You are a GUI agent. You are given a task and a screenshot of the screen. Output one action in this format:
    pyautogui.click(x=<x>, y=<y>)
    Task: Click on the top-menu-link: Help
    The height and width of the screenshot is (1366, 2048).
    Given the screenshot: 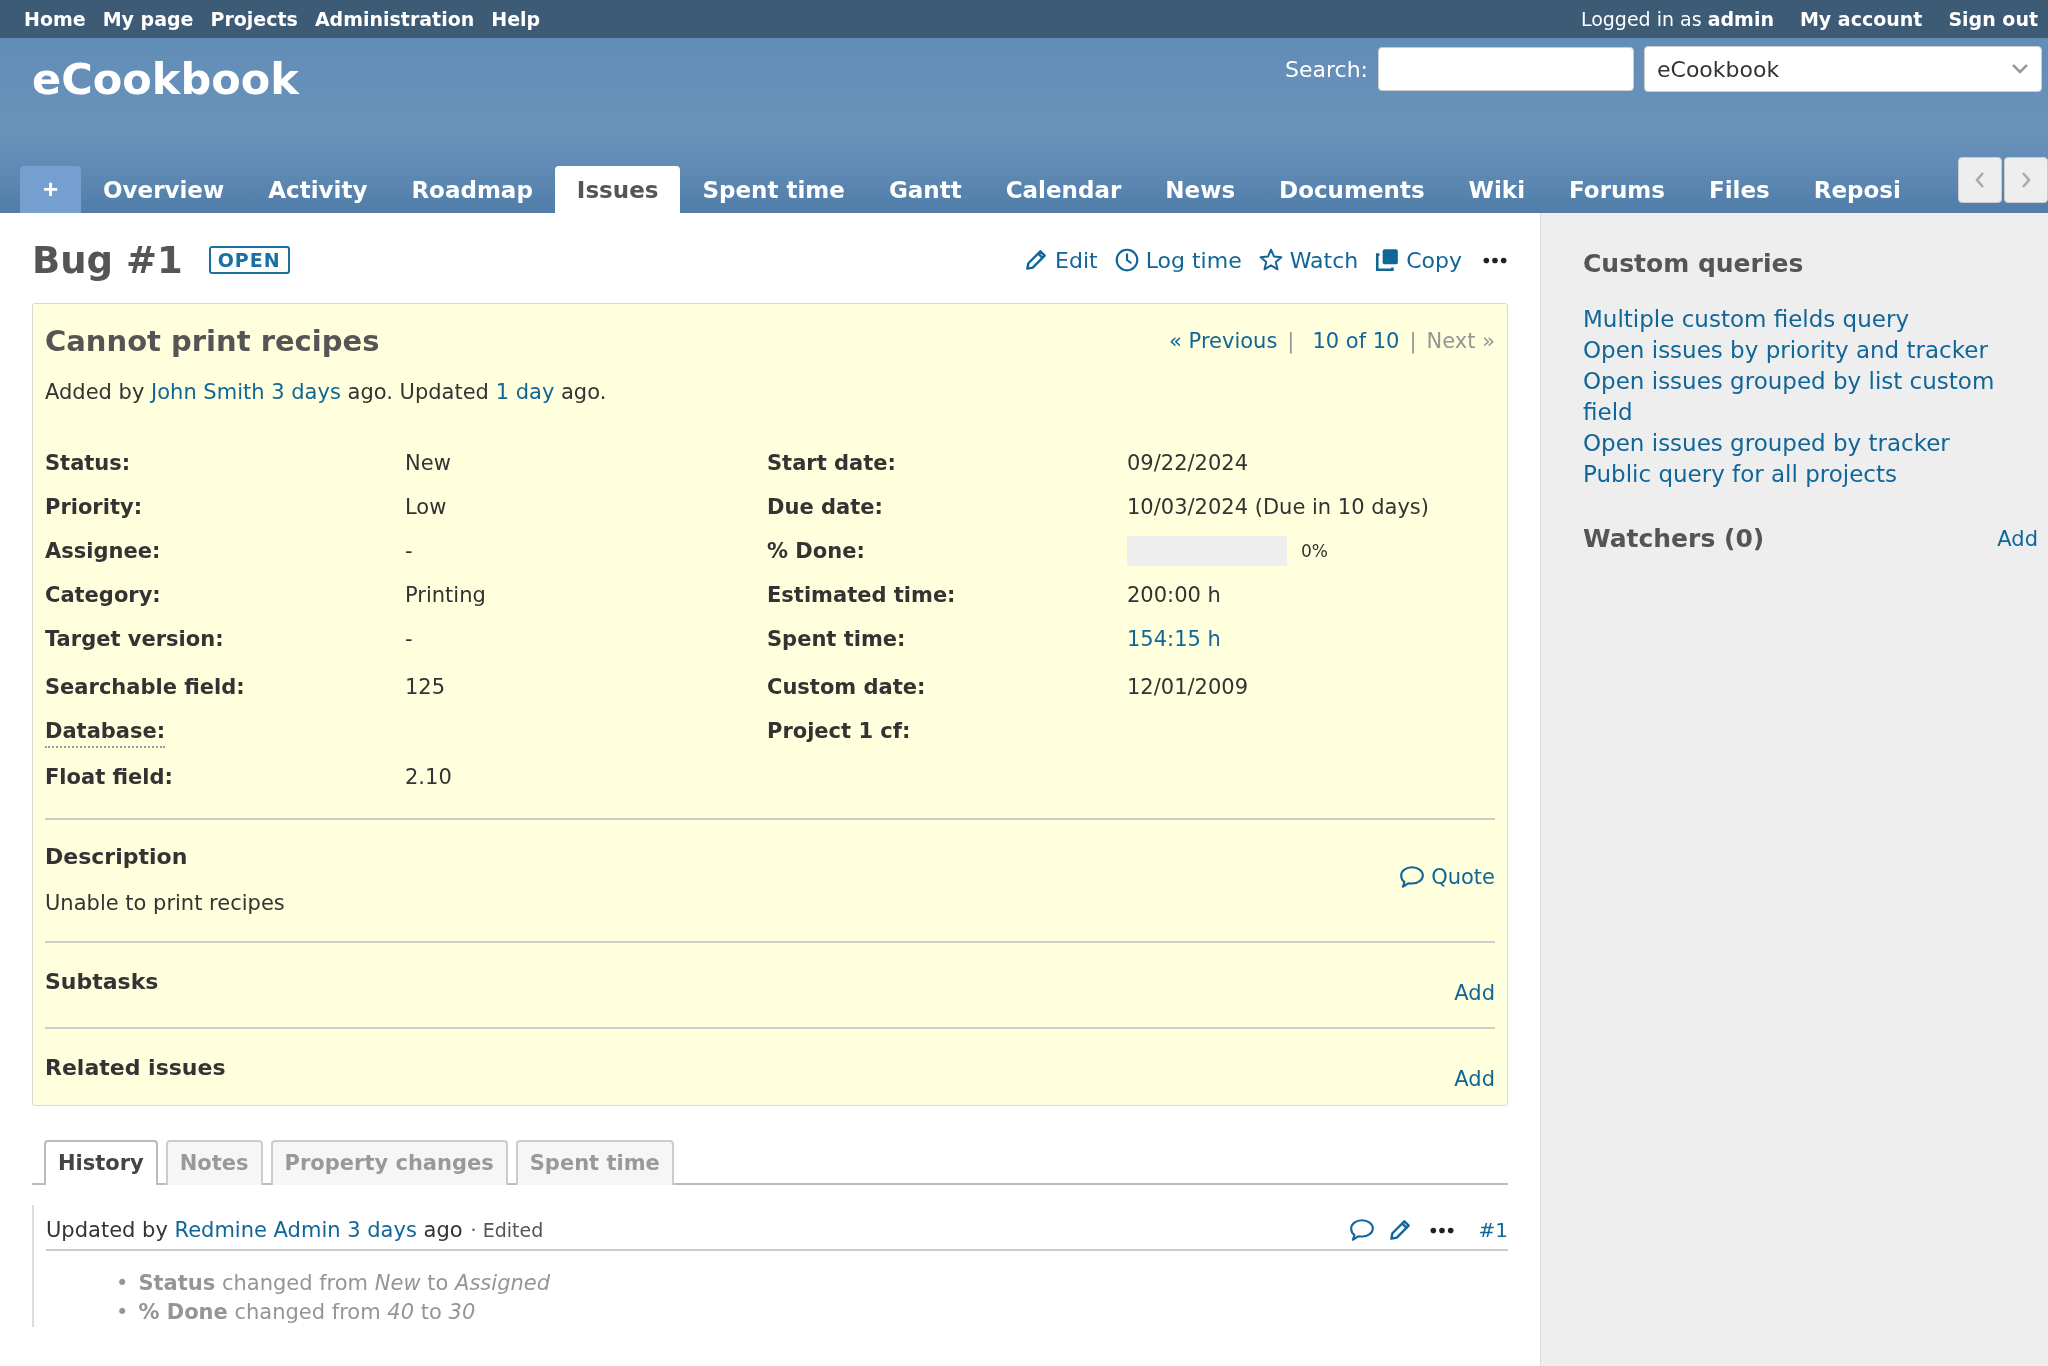 What is the action you would take?
    pyautogui.click(x=516, y=19)
    